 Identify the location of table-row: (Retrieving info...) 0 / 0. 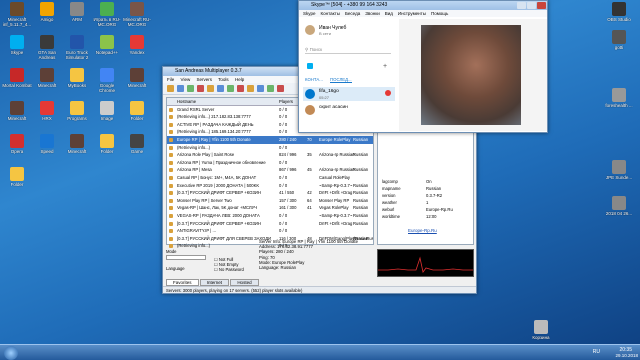
(270, 148).